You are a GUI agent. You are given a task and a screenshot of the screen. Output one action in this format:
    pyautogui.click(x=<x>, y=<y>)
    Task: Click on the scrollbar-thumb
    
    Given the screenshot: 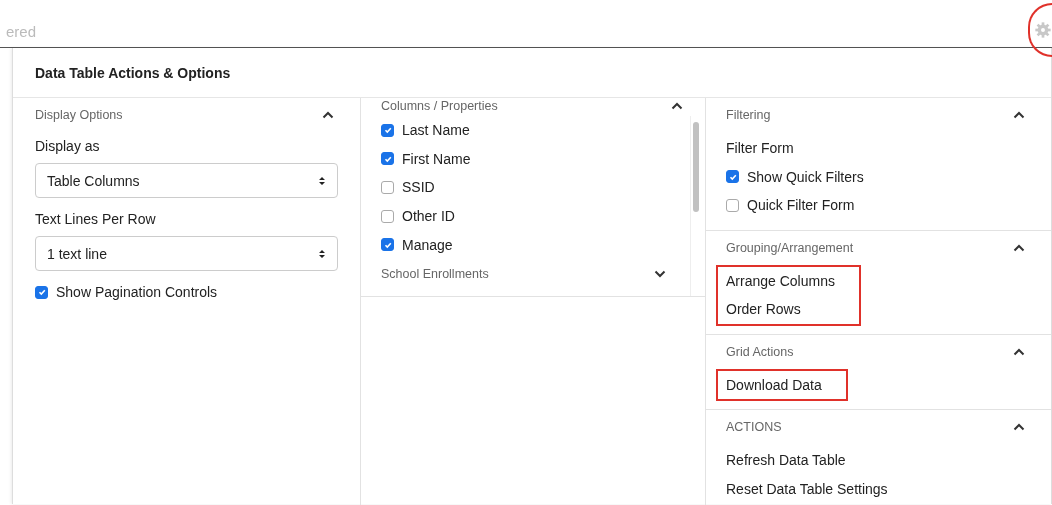 What is the action you would take?
    pyautogui.click(x=696, y=167)
    